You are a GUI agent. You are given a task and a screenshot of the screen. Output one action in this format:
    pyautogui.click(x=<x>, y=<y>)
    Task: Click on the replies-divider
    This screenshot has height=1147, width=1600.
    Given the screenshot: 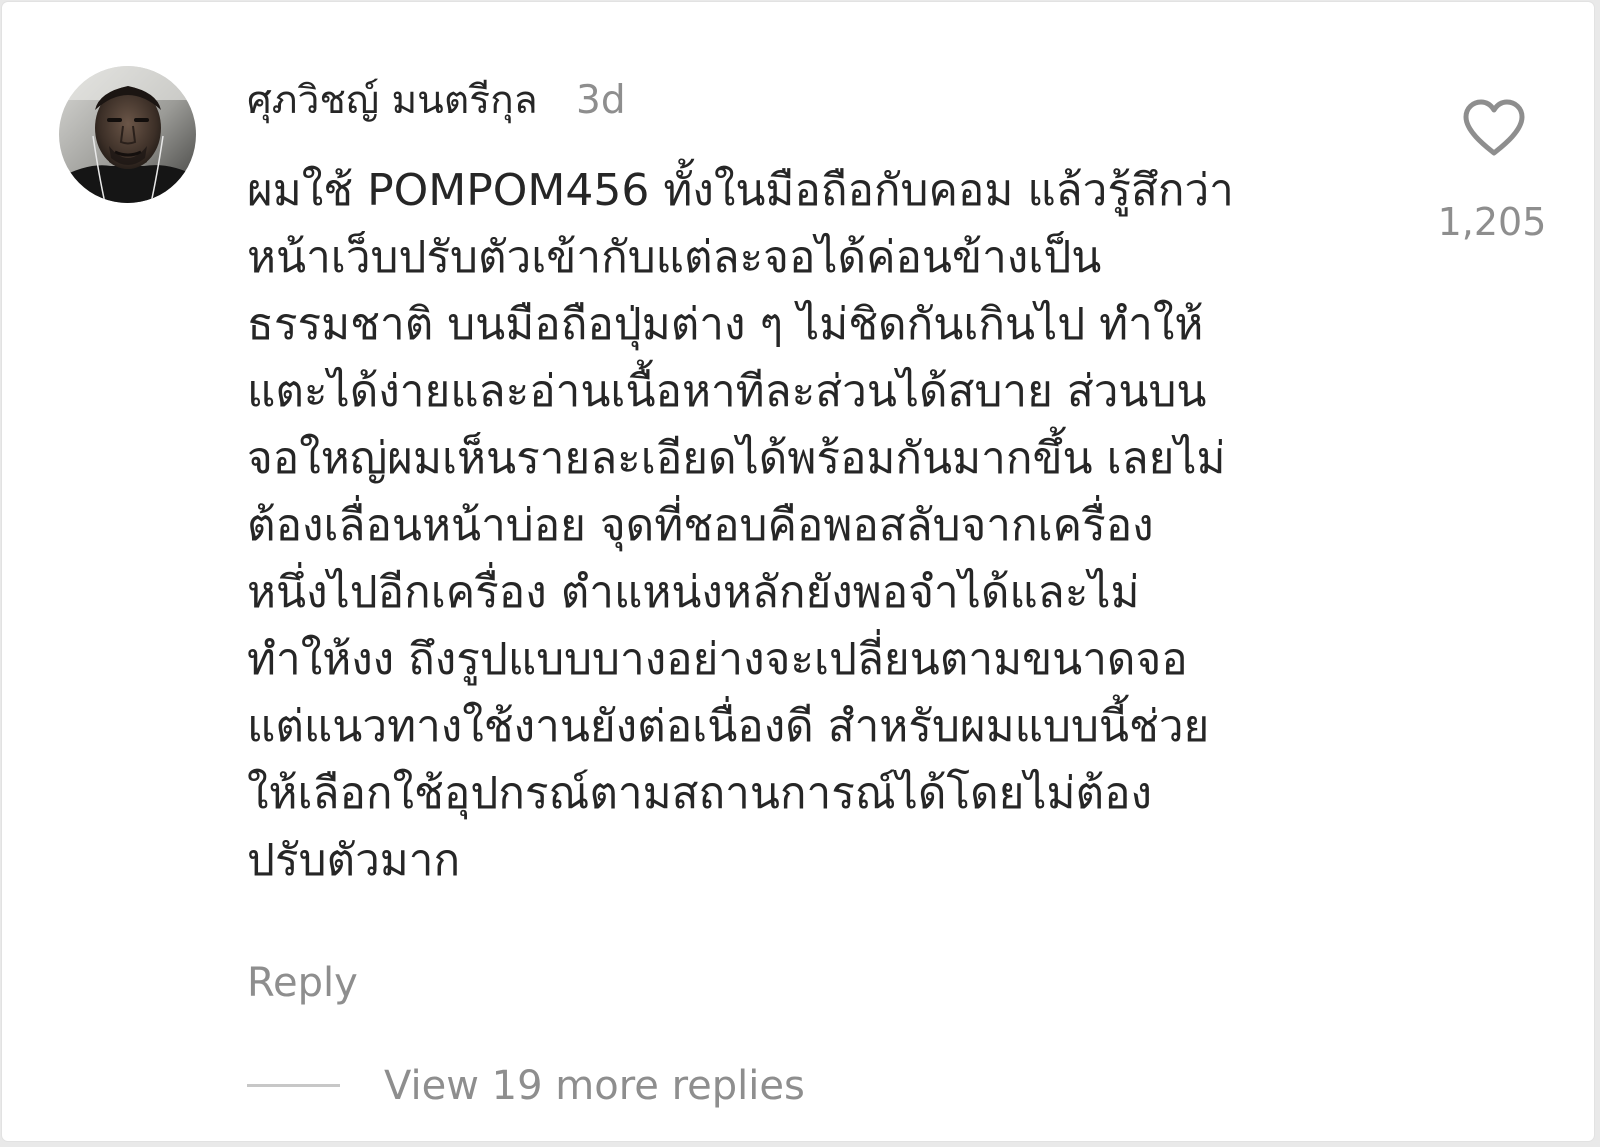 What is the action you would take?
    pyautogui.click(x=293, y=1085)
    